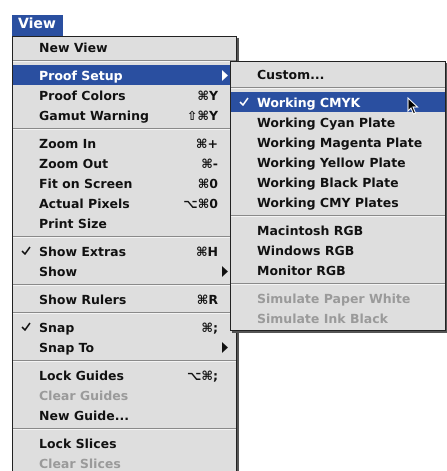  Describe the element at coordinates (338, 162) in the screenshot. I see `menu-item: Working Yellow Plate` at that location.